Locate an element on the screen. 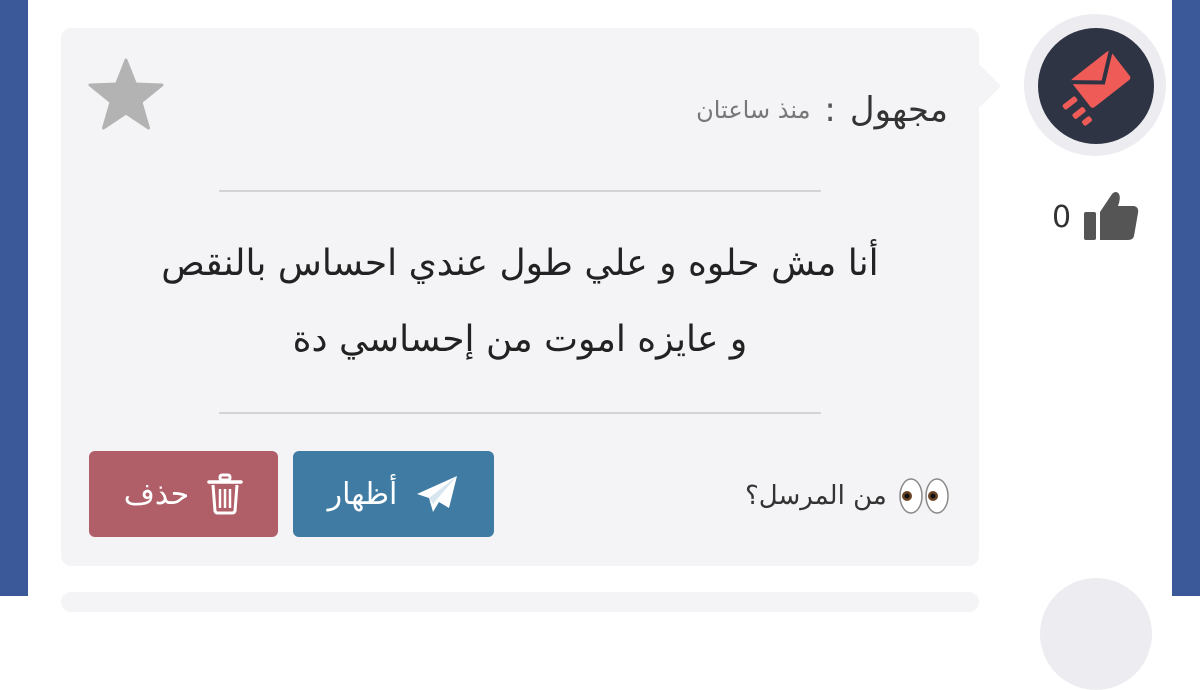  sender-name: مجهول is located at coordinates (898, 110).